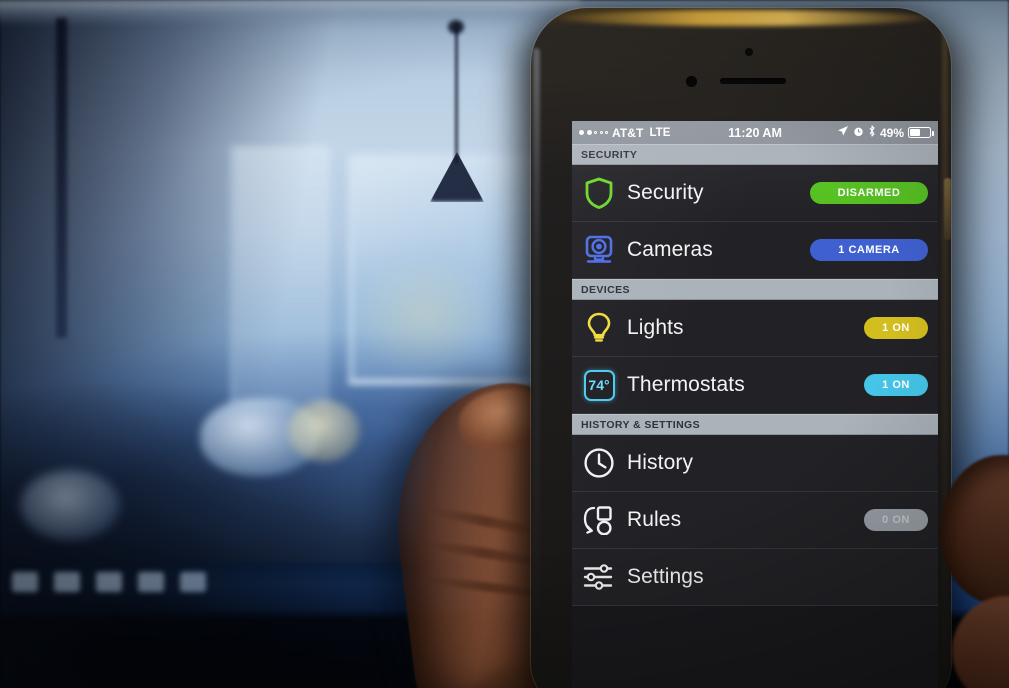 The height and width of the screenshot is (688, 1009). Describe the element at coordinates (755, 424) in the screenshot. I see `section-header-history-settings: HISTORY & SETTINGS` at that location.